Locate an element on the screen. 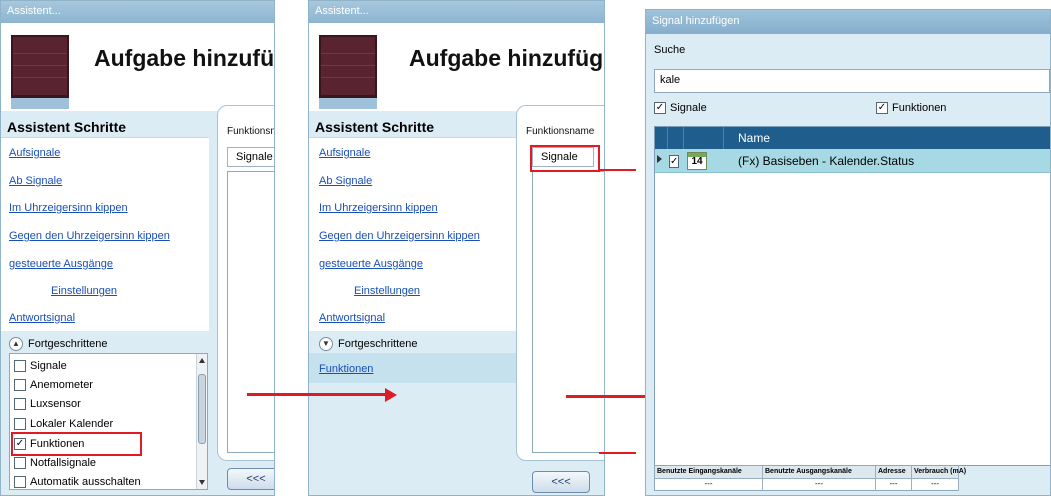  grid-header: Name is located at coordinates (852, 138).